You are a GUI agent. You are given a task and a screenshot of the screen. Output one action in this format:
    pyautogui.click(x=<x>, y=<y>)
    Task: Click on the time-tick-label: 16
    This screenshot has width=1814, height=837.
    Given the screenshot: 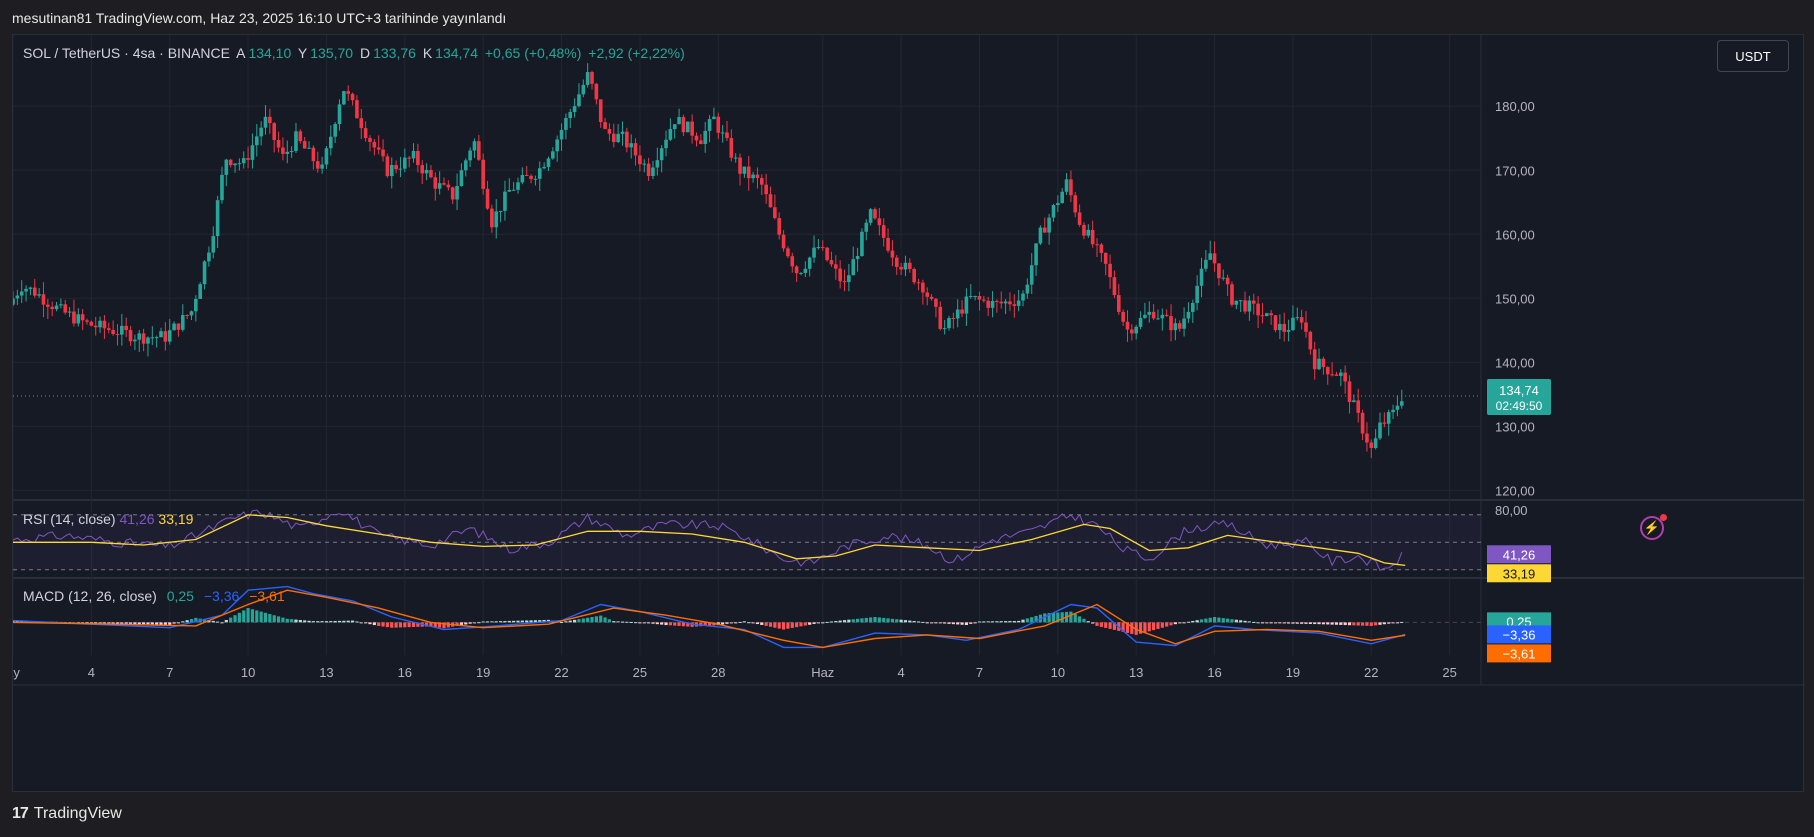 What is the action you would take?
    pyautogui.click(x=405, y=672)
    